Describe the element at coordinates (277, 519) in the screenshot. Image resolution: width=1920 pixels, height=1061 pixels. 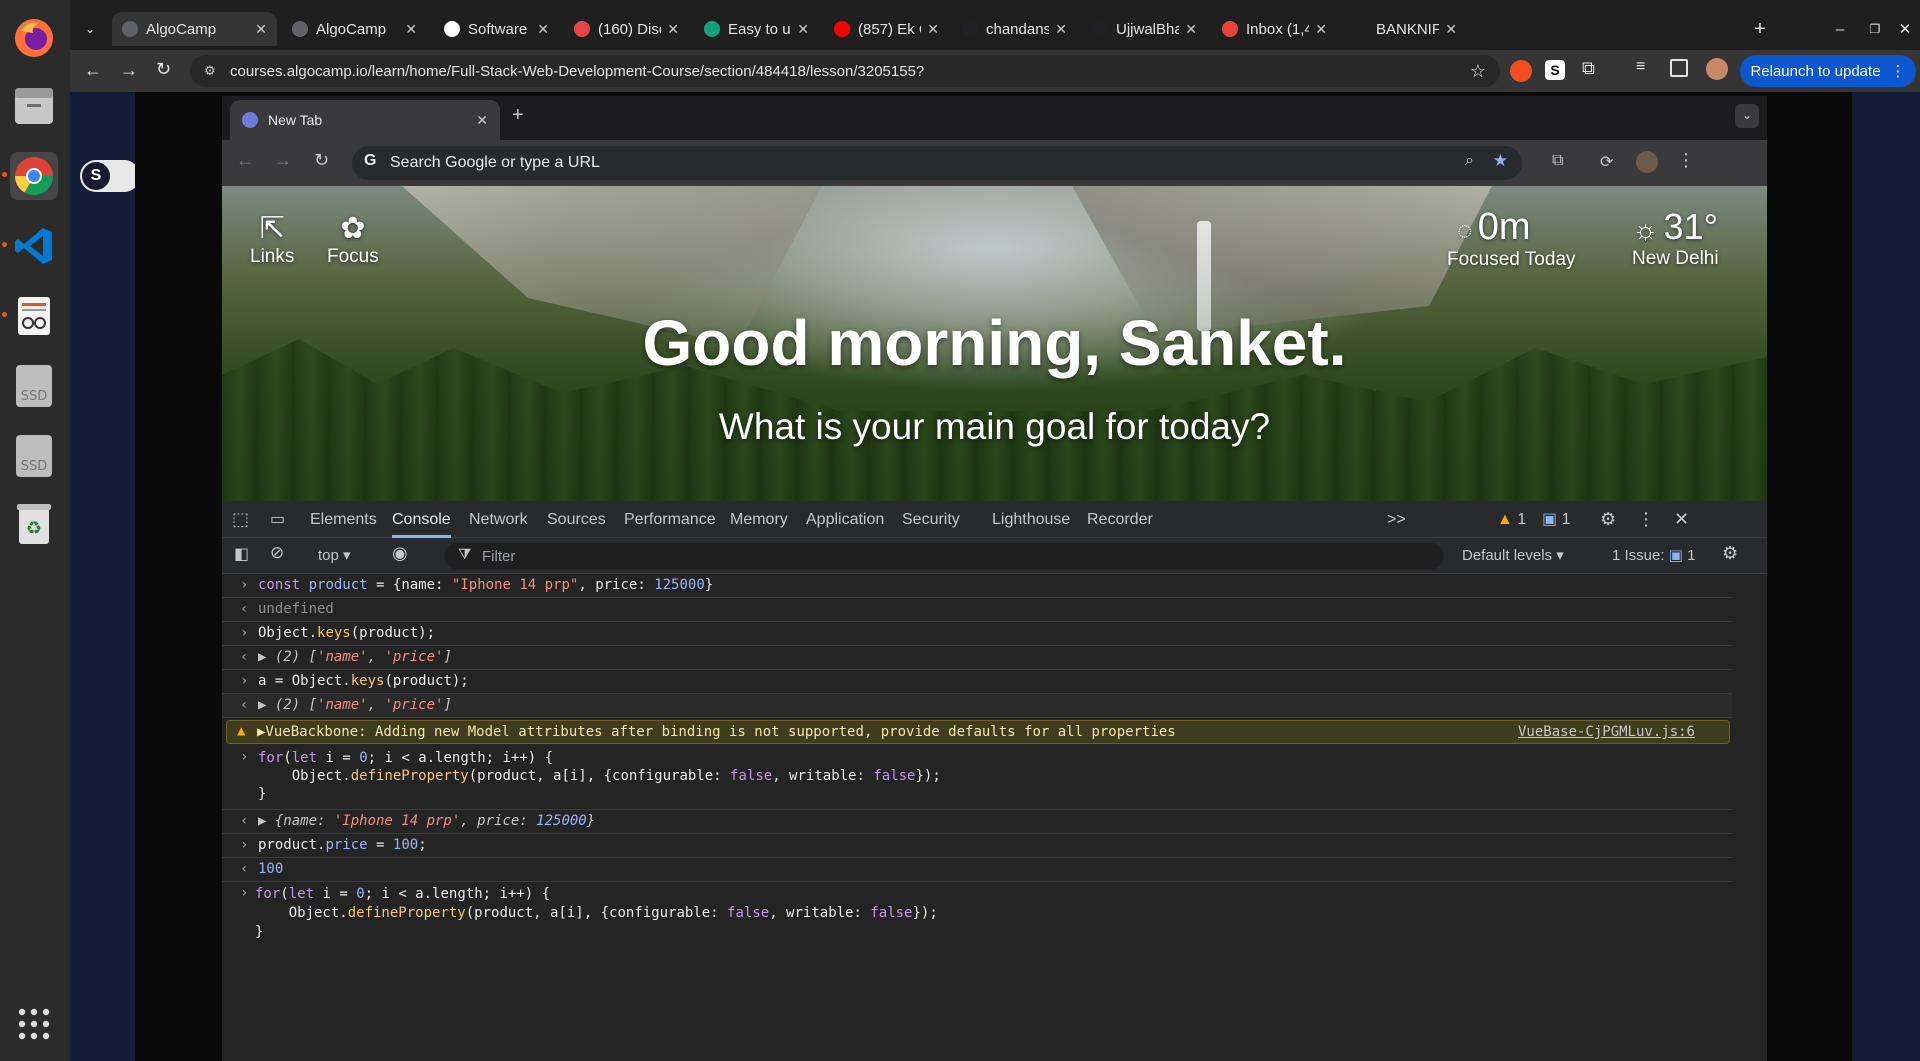
I see `device-toolbar-icon: ▭` at that location.